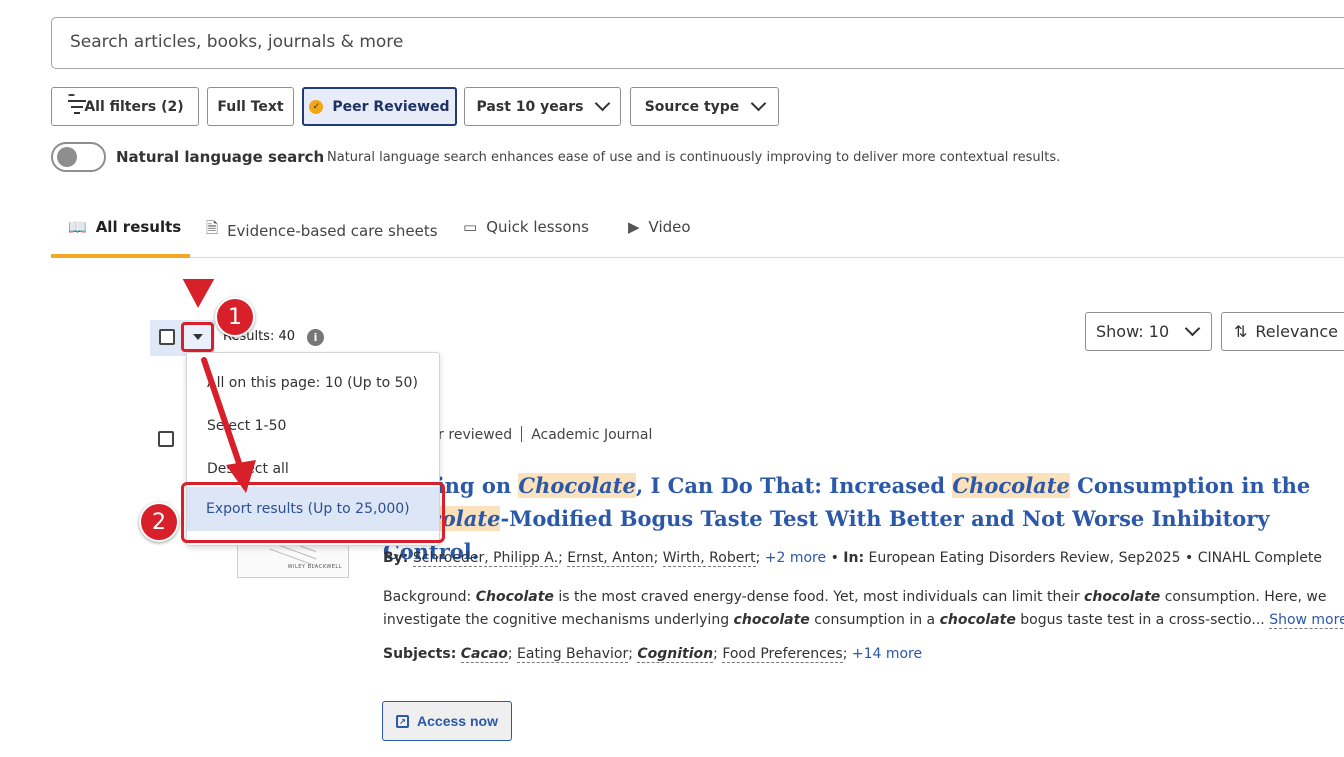 This screenshot has width=1344, height=757. What do you see at coordinates (159, 522) in the screenshot?
I see `step-2-badge: 2` at bounding box center [159, 522].